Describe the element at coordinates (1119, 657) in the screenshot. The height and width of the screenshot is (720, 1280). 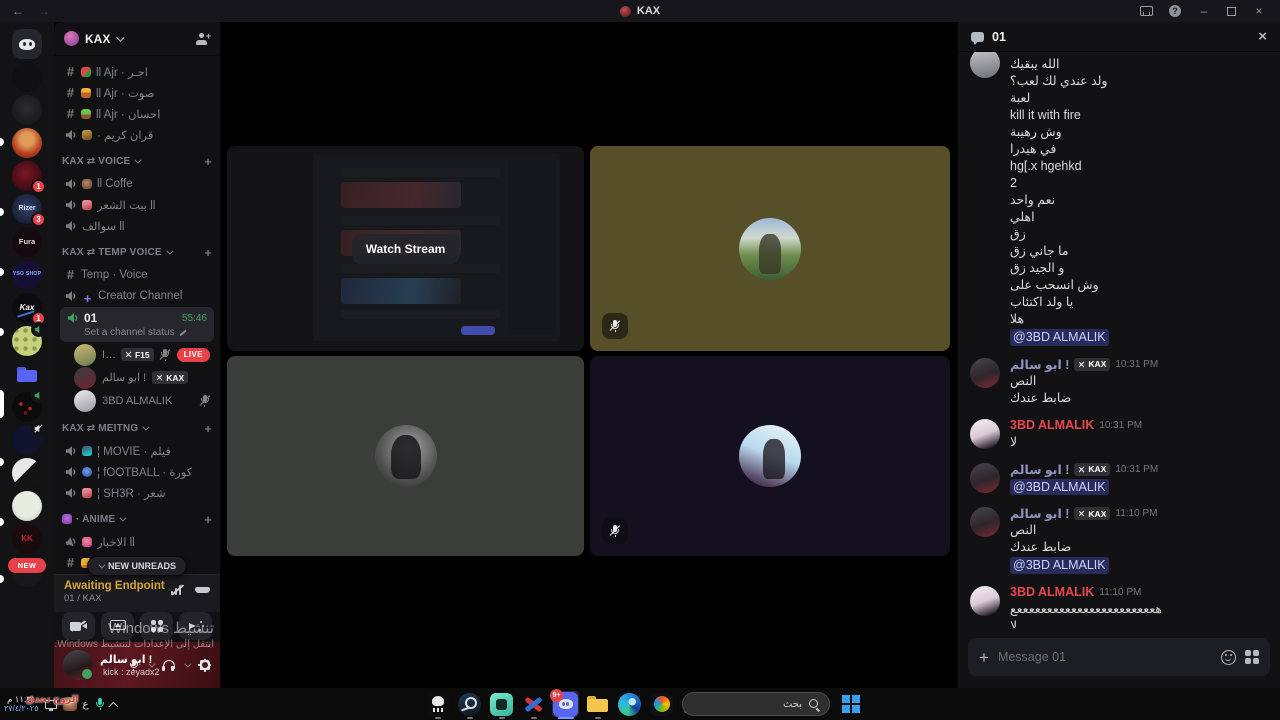
I see `message-input: + Message 01` at that location.